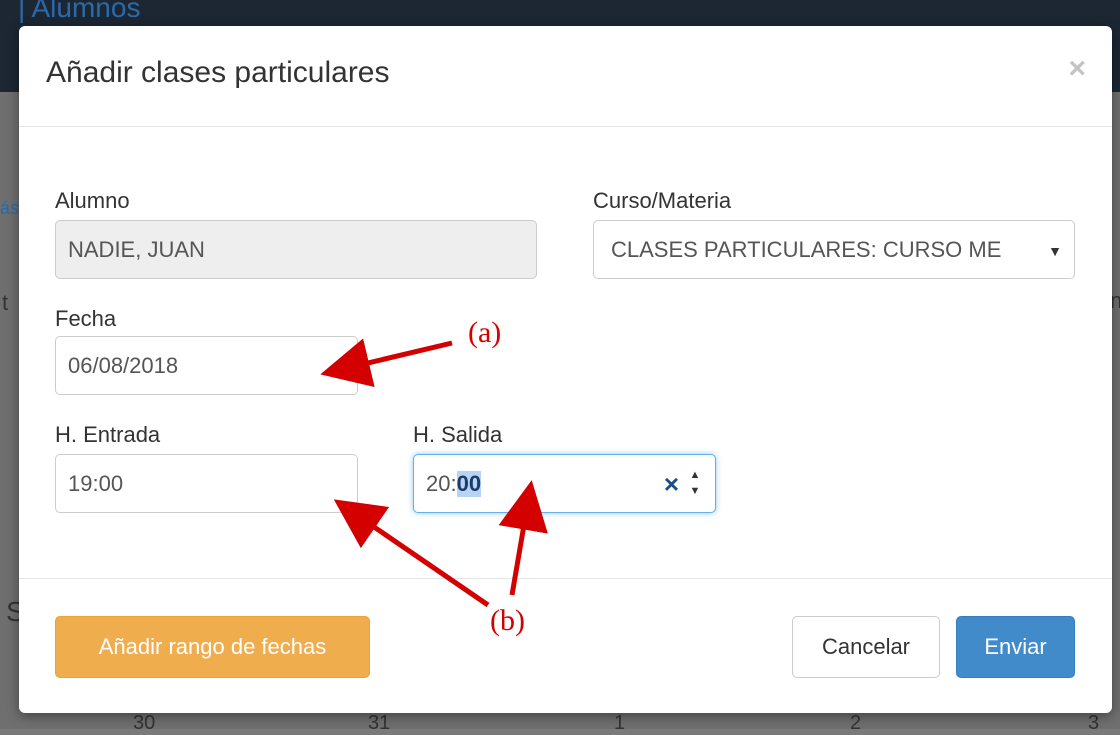 The image size is (1120, 735). I want to click on annotation-label-a: (a), so click(485, 332).